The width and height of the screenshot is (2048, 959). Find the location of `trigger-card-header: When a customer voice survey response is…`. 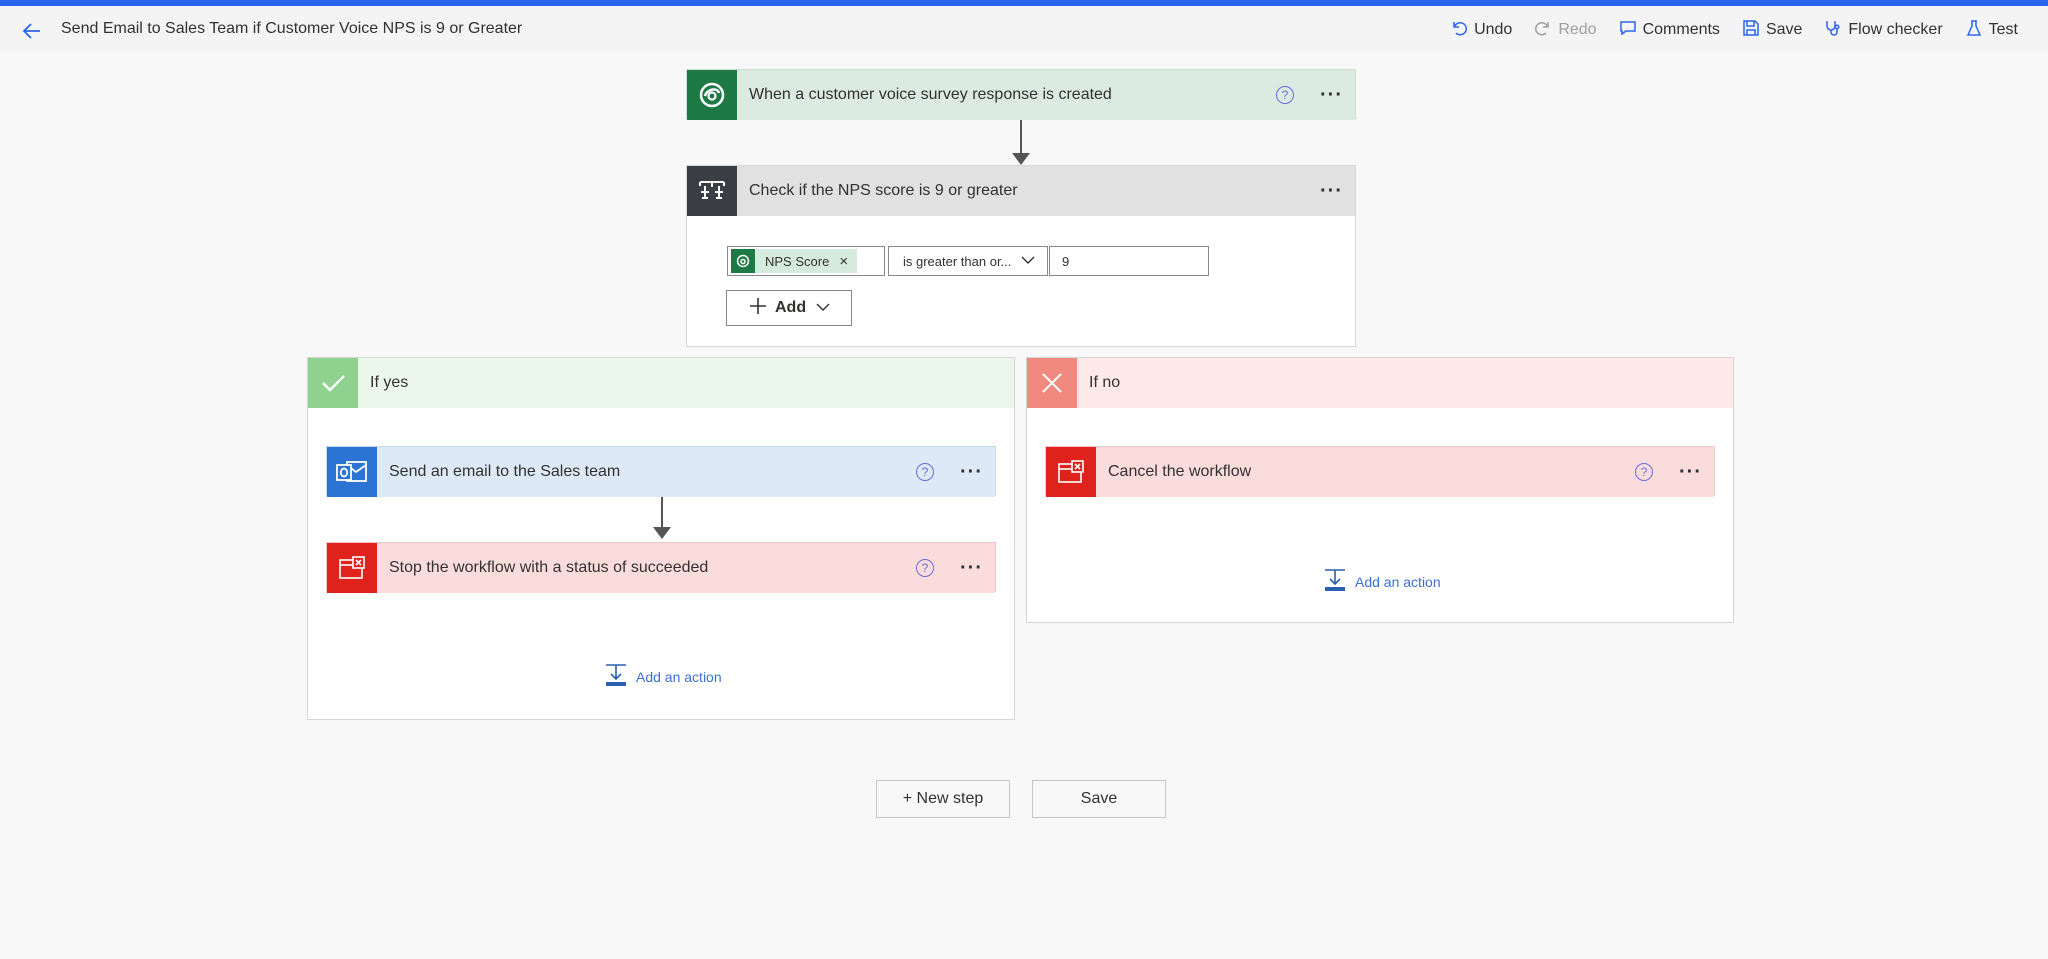

trigger-card-header: When a customer voice survey response is… is located at coordinates (1021, 95).